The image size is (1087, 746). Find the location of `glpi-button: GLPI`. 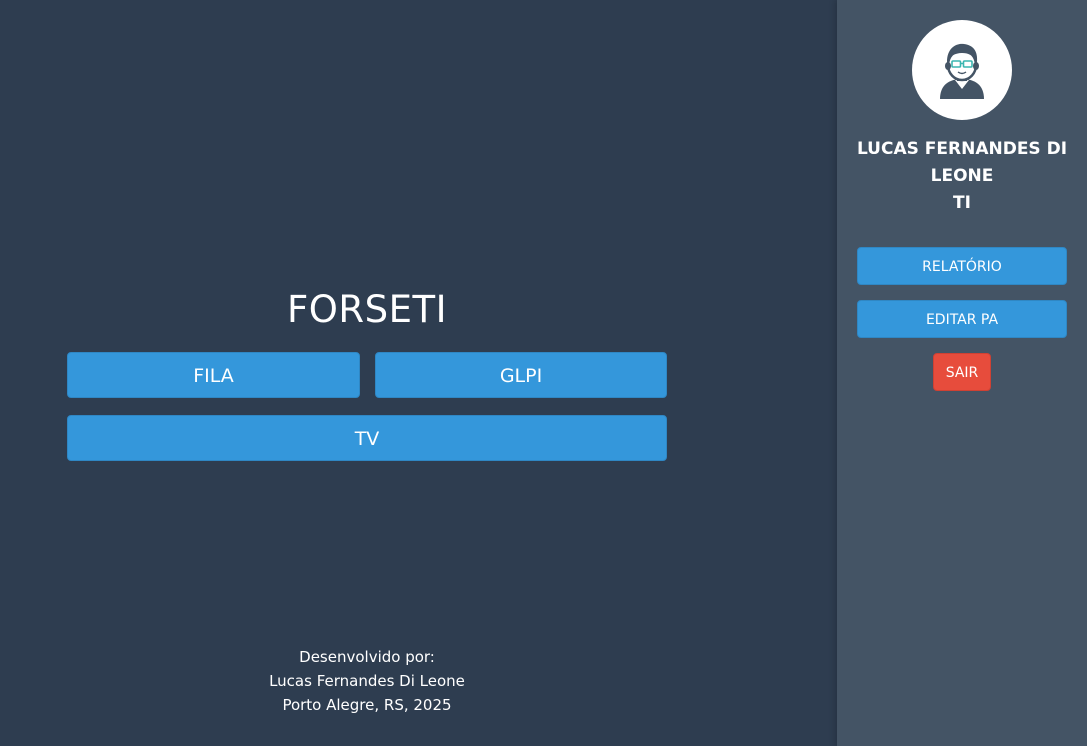

glpi-button: GLPI is located at coordinates (521, 375).